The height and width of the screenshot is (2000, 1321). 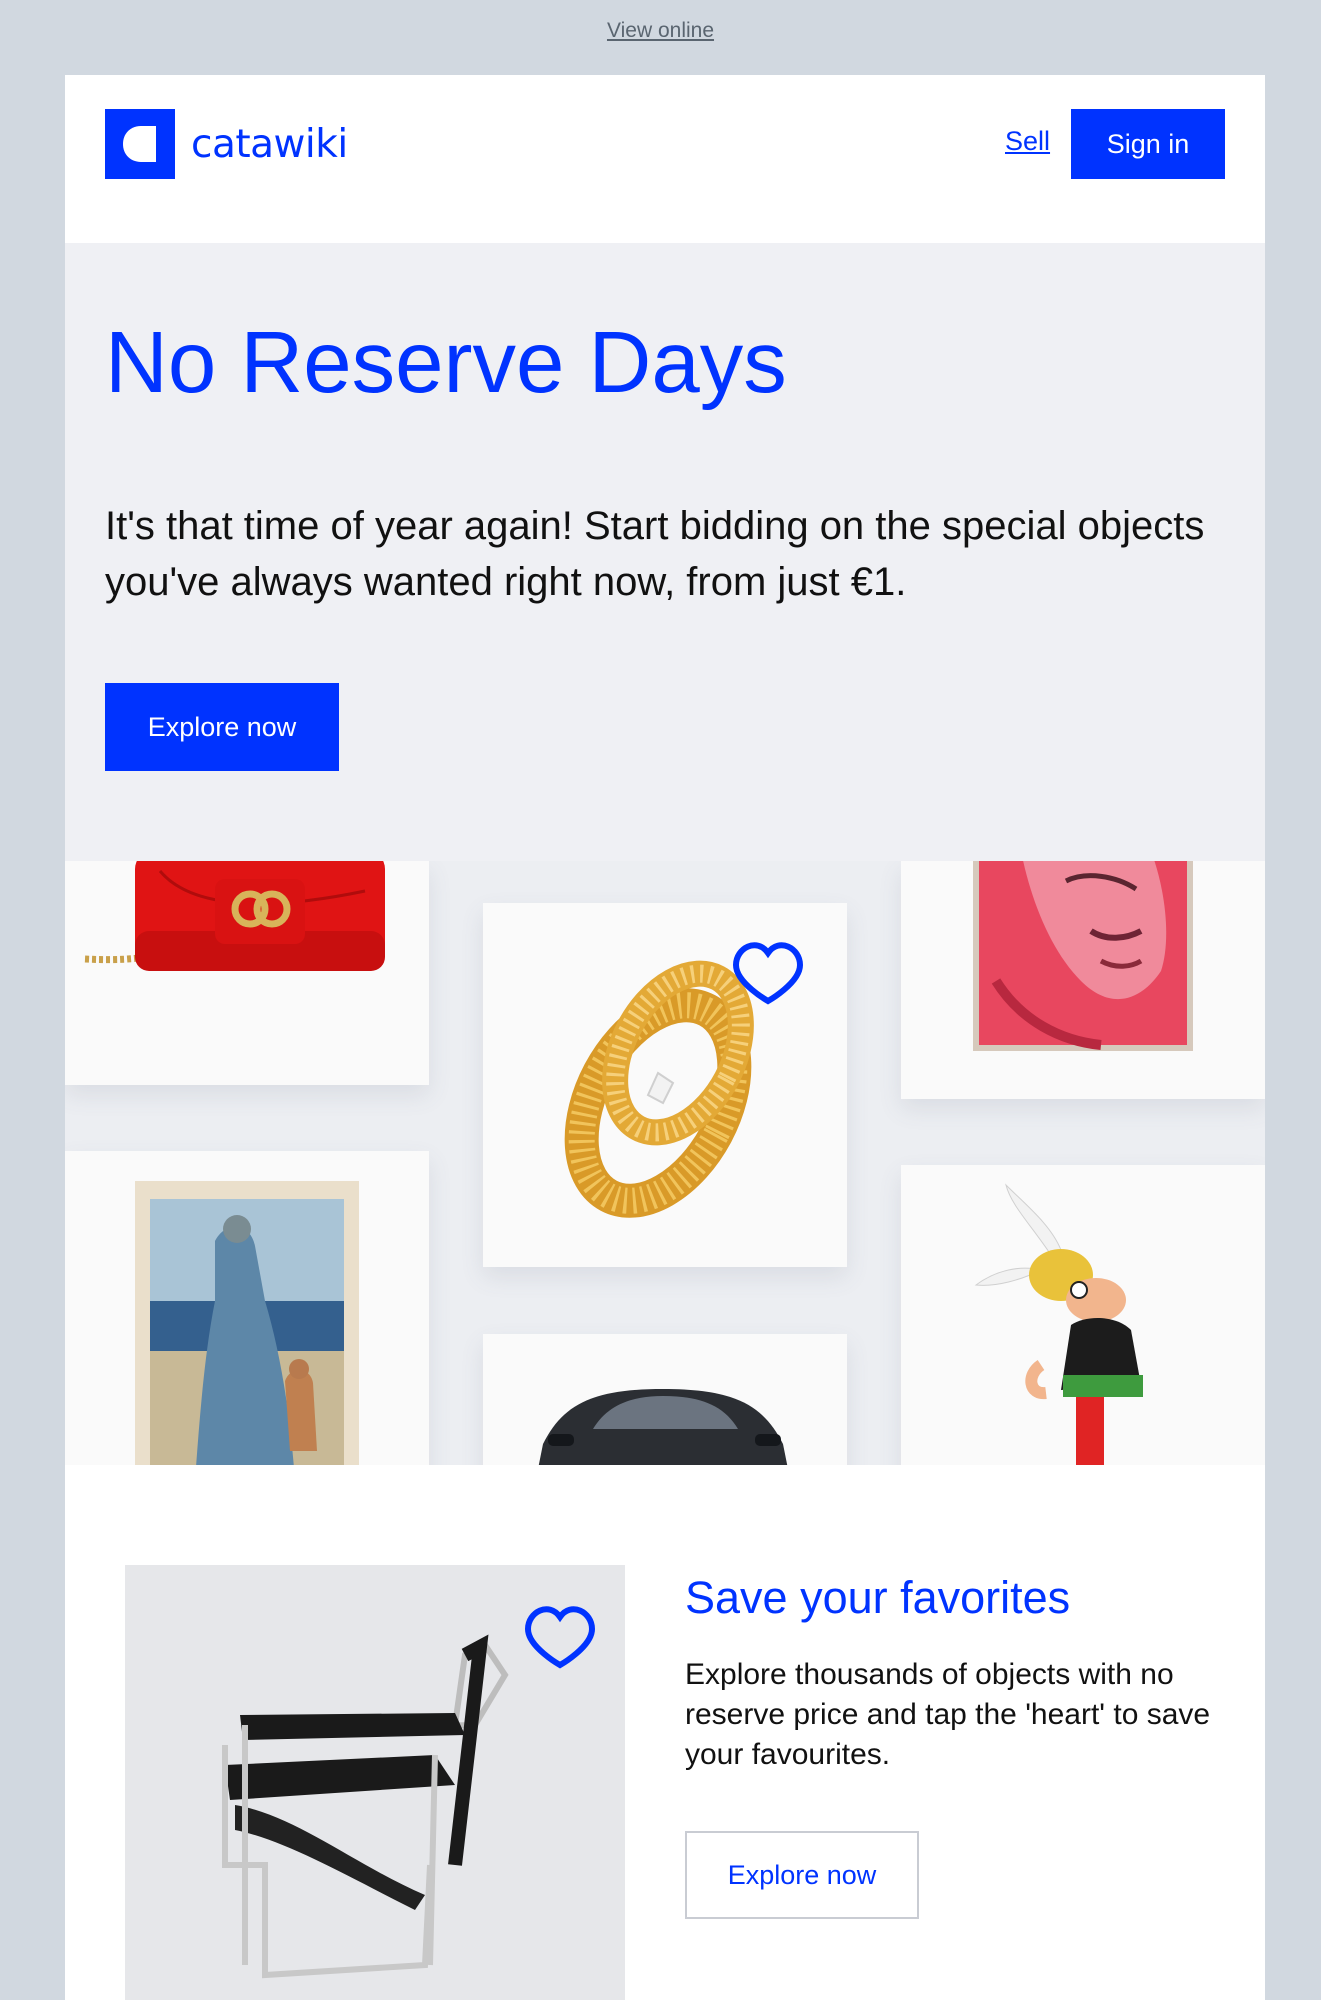 I want to click on favorites-explore-button: Explore now, so click(x=802, y=1875).